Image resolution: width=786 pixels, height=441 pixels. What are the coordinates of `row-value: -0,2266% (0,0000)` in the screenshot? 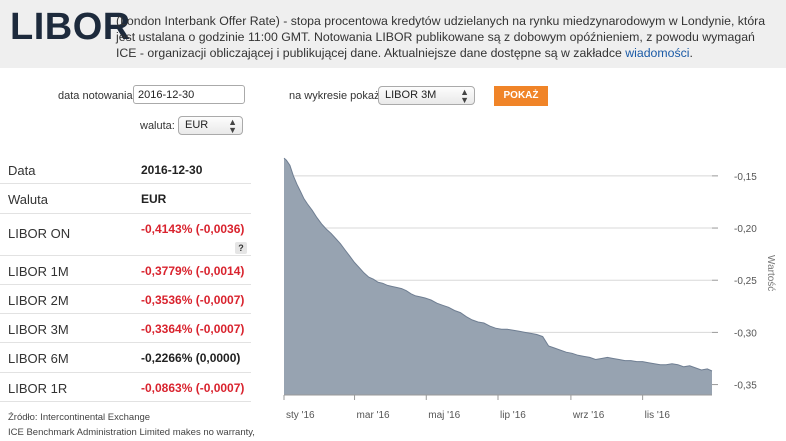 It's located at (191, 358).